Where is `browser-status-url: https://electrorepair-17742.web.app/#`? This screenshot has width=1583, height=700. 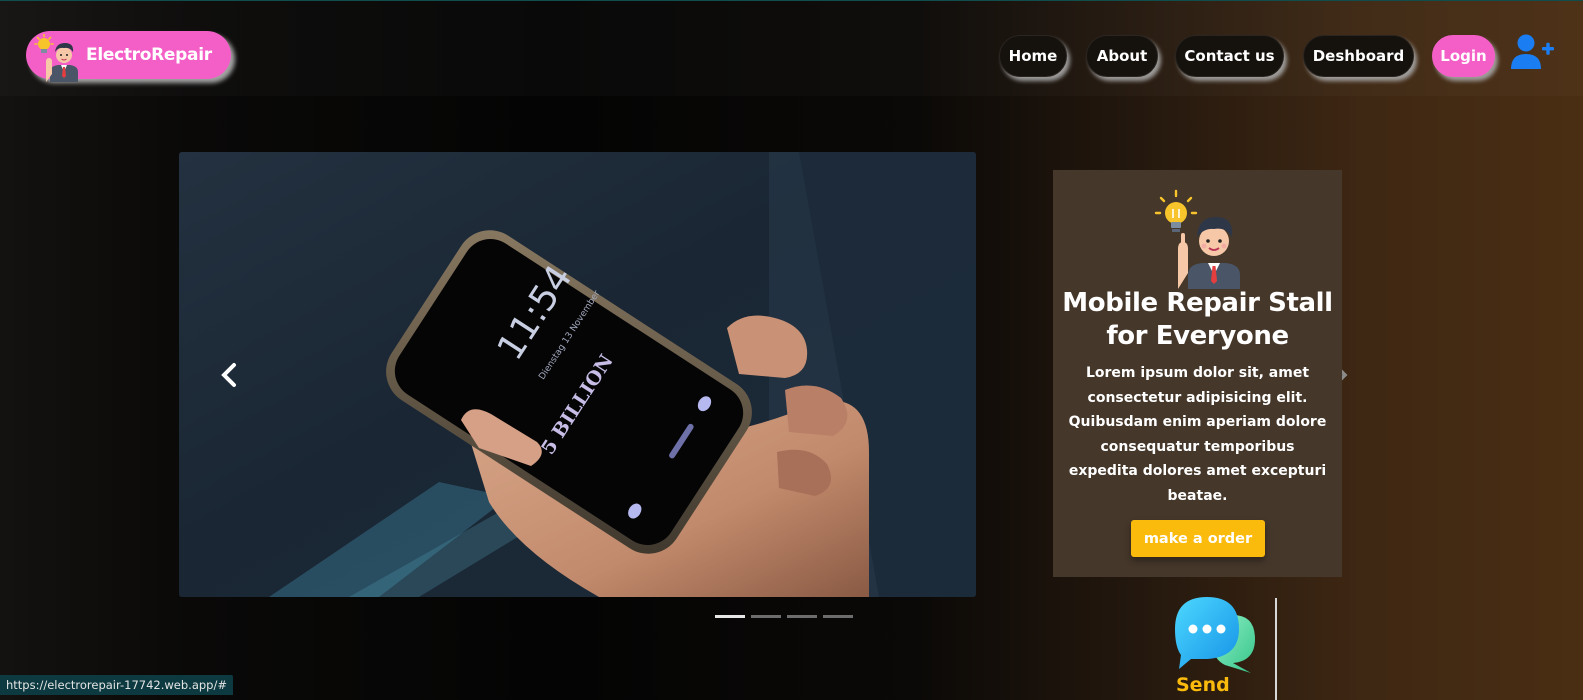
browser-status-url: https://electrorepair-17742.web.app/# is located at coordinates (116, 685).